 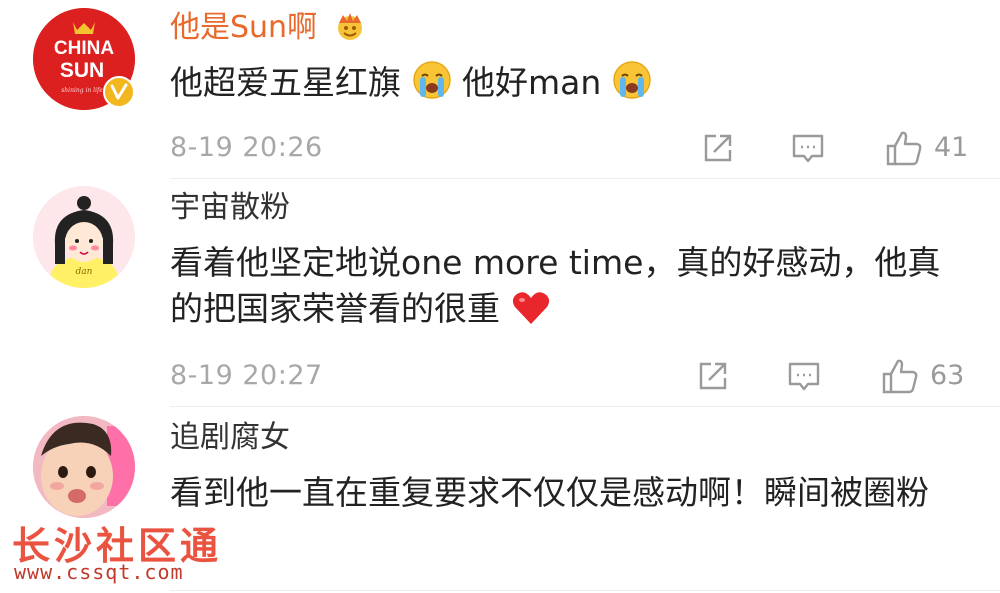 I want to click on crown-icon, so click(x=349, y=26).